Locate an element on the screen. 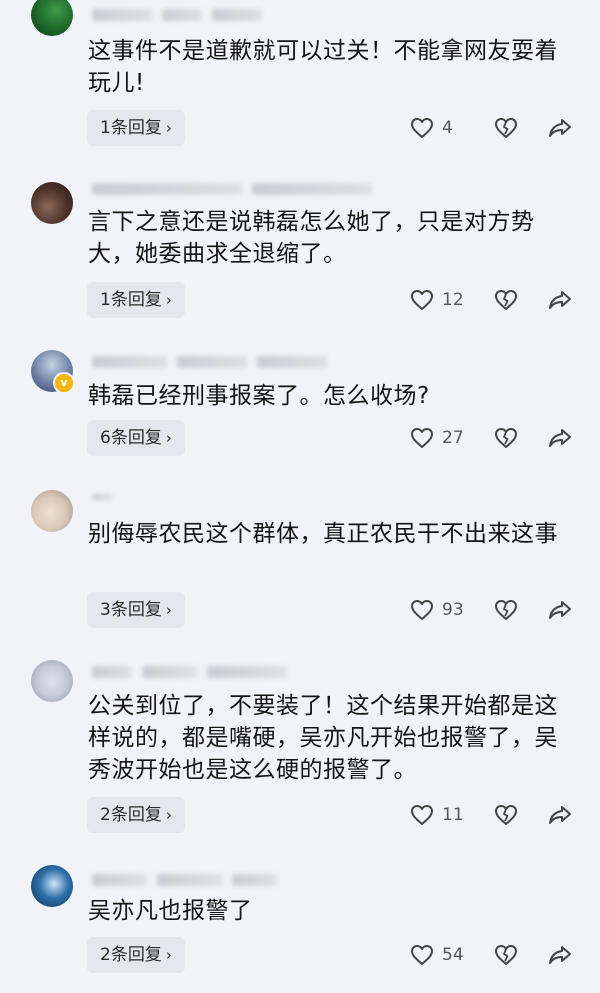  like-button: 93 is located at coordinates (445, 610).